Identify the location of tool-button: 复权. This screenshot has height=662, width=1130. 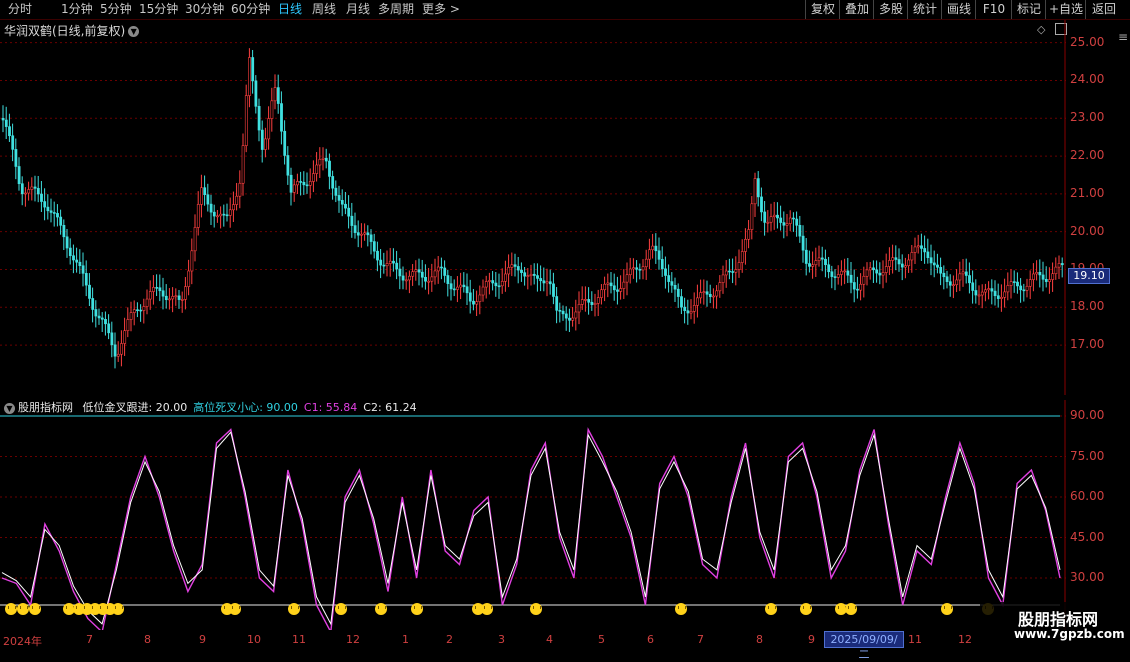
(822, 9).